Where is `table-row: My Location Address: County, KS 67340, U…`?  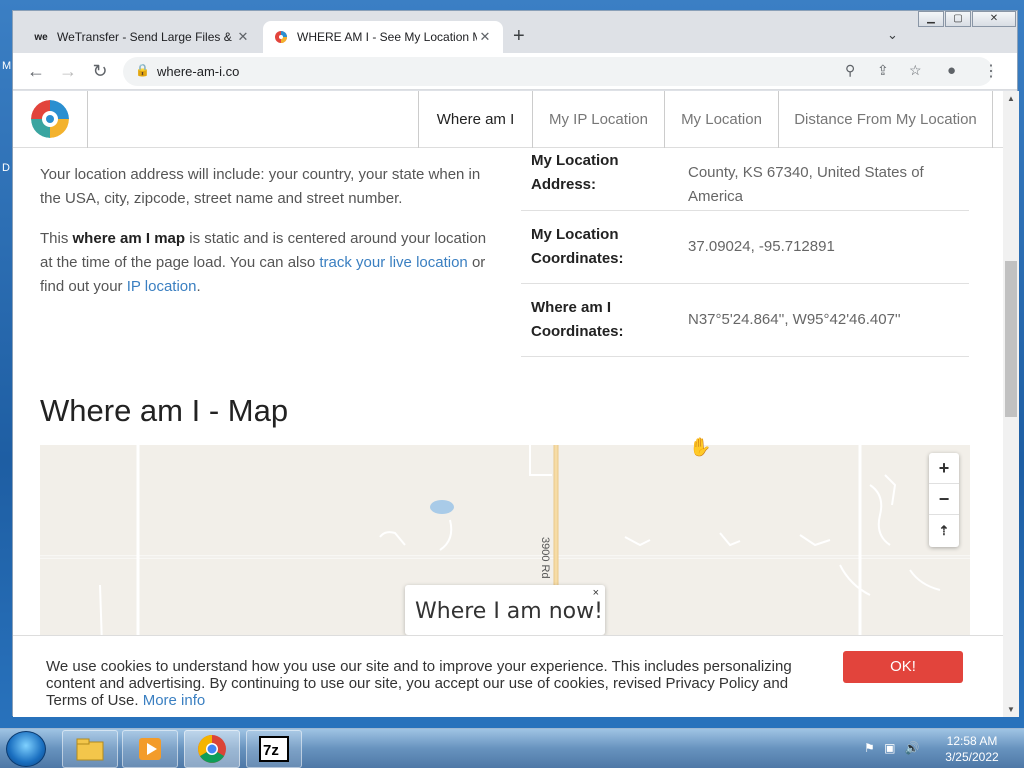 table-row: My Location Address: County, KS 67340, U… is located at coordinates (745, 176).